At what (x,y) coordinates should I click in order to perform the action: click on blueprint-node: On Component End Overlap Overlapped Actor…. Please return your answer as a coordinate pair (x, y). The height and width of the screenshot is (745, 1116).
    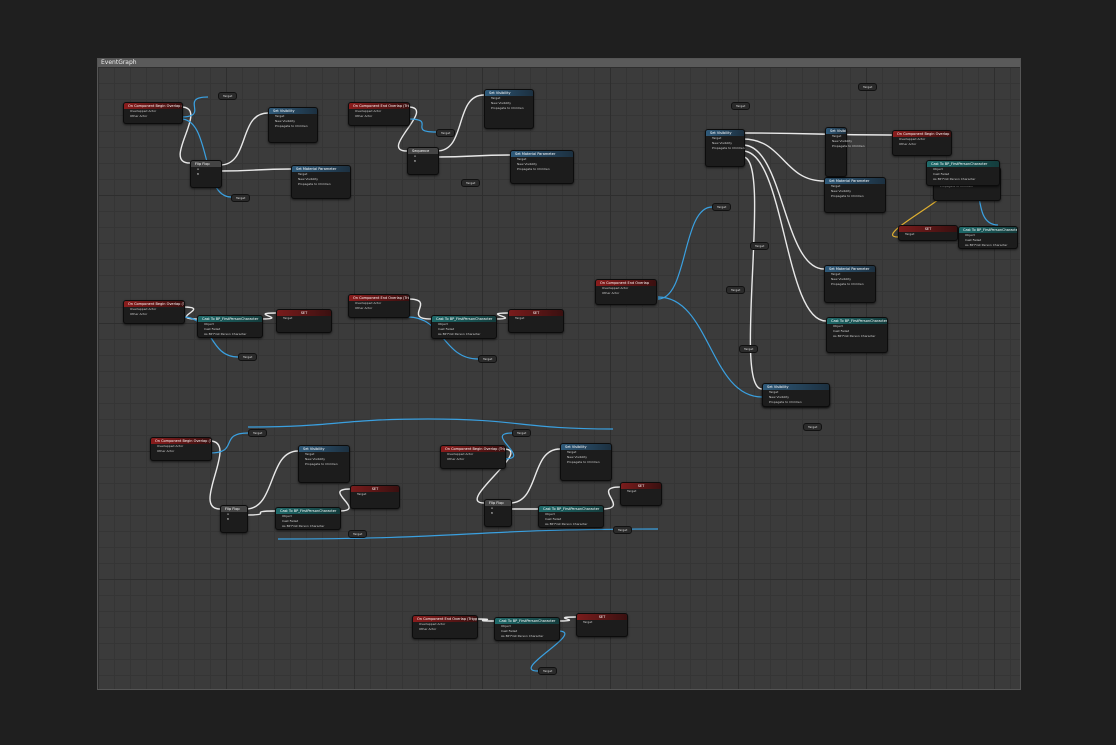
    Looking at the image, I should click on (626, 292).